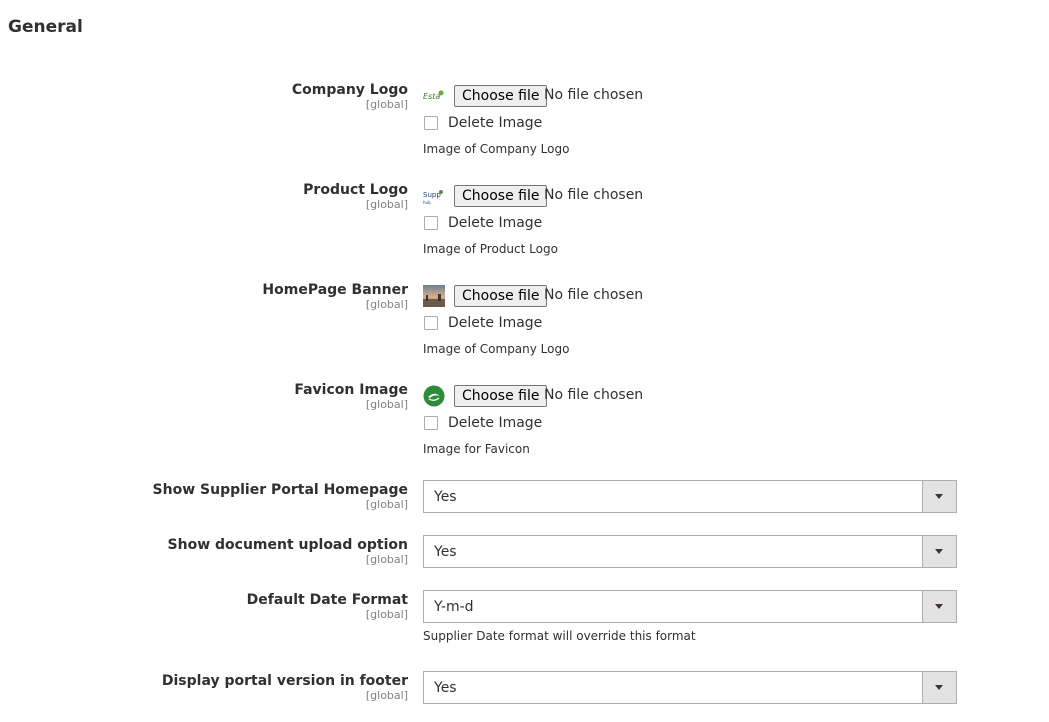 The height and width of the screenshot is (722, 1049). What do you see at coordinates (427, 202) in the screenshot?
I see `svg-text: hub` at bounding box center [427, 202].